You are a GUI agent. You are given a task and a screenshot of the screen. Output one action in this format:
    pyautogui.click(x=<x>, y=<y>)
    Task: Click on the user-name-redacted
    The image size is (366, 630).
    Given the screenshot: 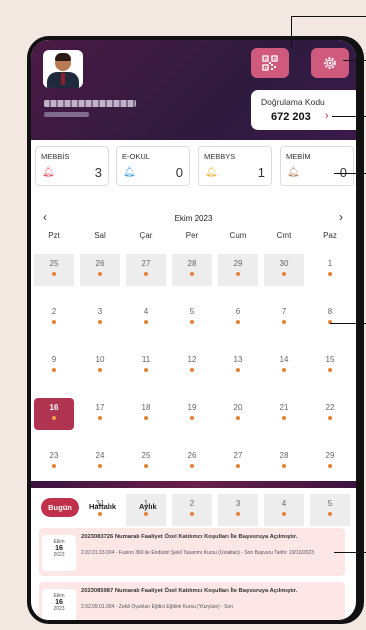 What is the action you would take?
    pyautogui.click(x=90, y=103)
    